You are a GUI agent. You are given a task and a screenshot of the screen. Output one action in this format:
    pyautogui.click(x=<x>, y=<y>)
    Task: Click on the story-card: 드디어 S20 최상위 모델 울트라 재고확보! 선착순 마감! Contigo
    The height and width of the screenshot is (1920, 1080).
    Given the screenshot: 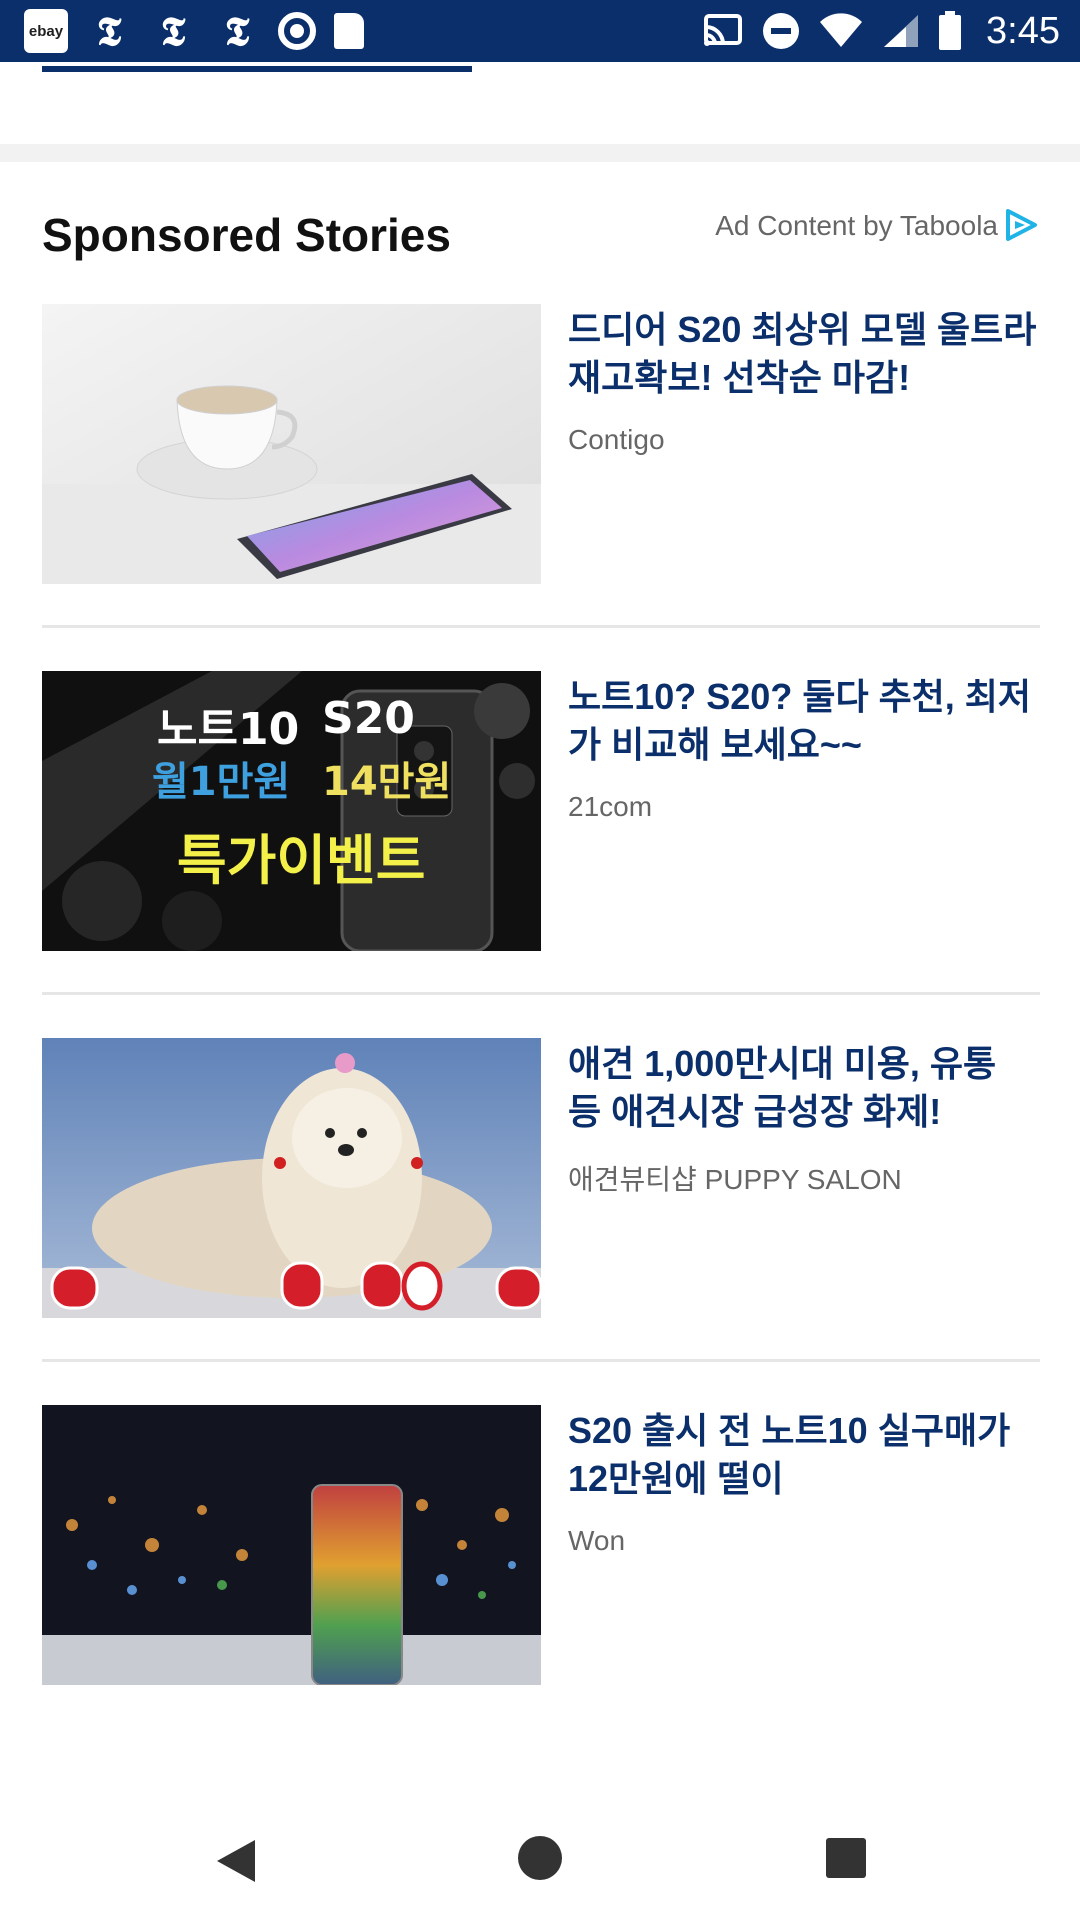 What is the action you would take?
    pyautogui.click(x=541, y=444)
    